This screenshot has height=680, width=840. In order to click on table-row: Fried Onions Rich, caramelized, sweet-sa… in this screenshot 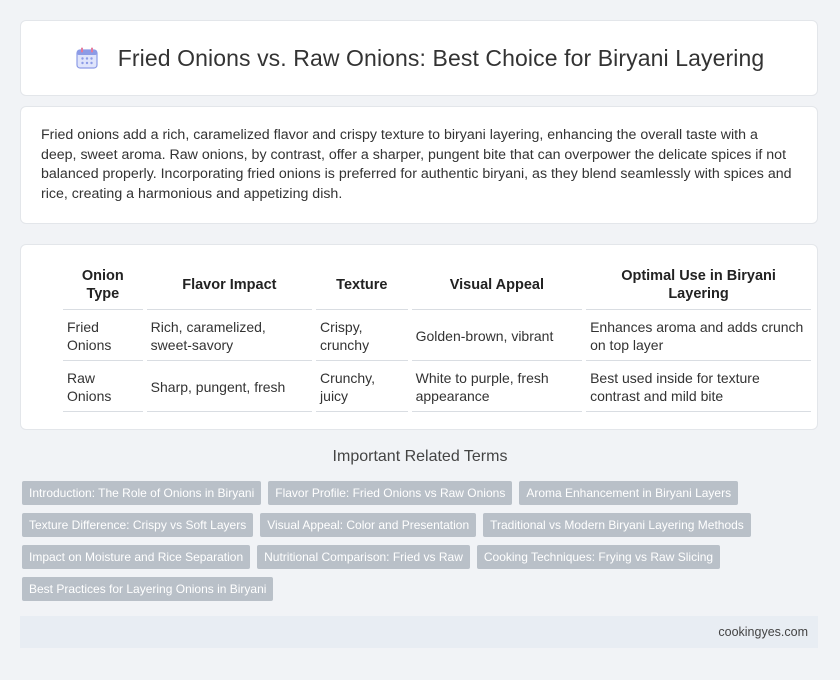, I will do `click(437, 335)`.